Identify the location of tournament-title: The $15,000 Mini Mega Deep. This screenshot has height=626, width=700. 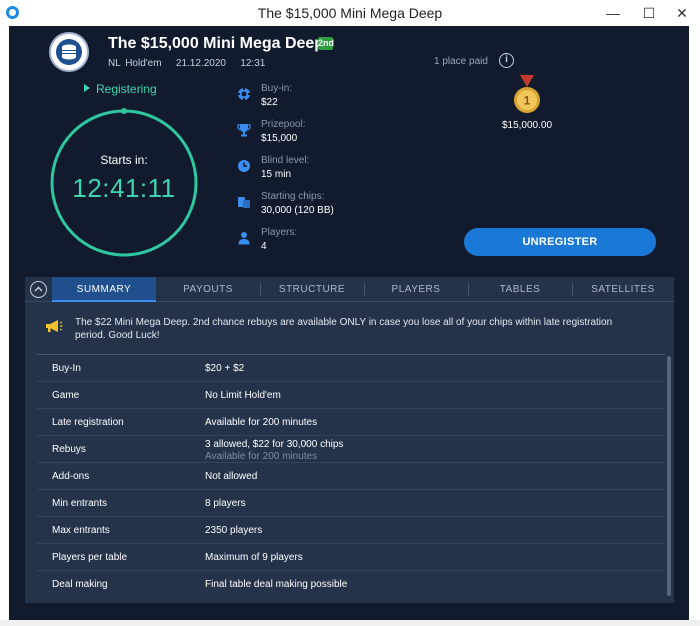
(216, 43).